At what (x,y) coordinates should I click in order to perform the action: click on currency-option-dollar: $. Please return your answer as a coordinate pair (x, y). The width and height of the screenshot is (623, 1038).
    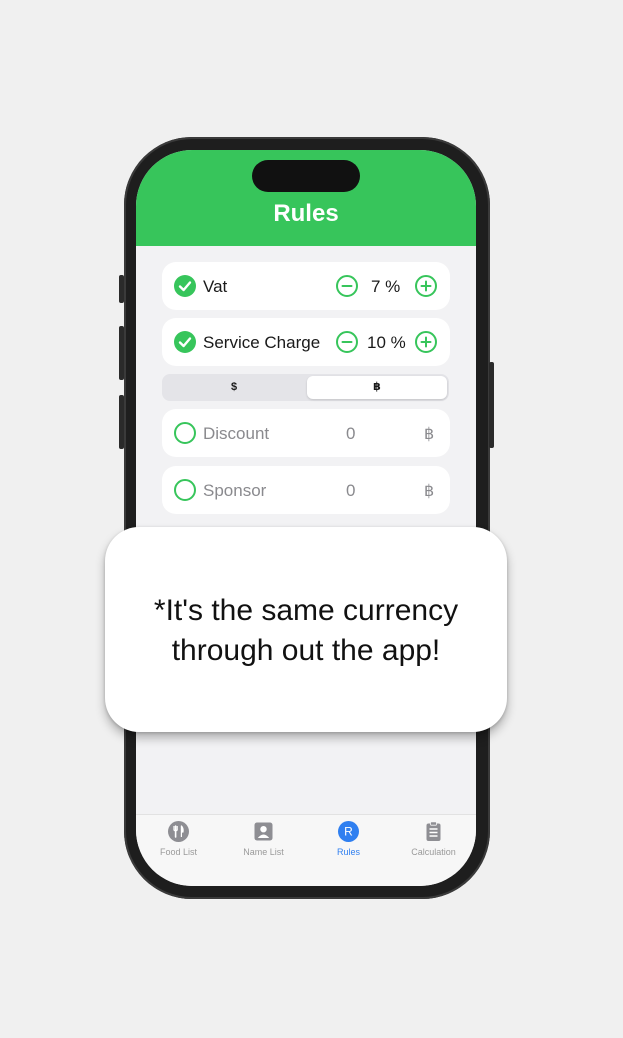
    Looking at the image, I should click on (234, 387).